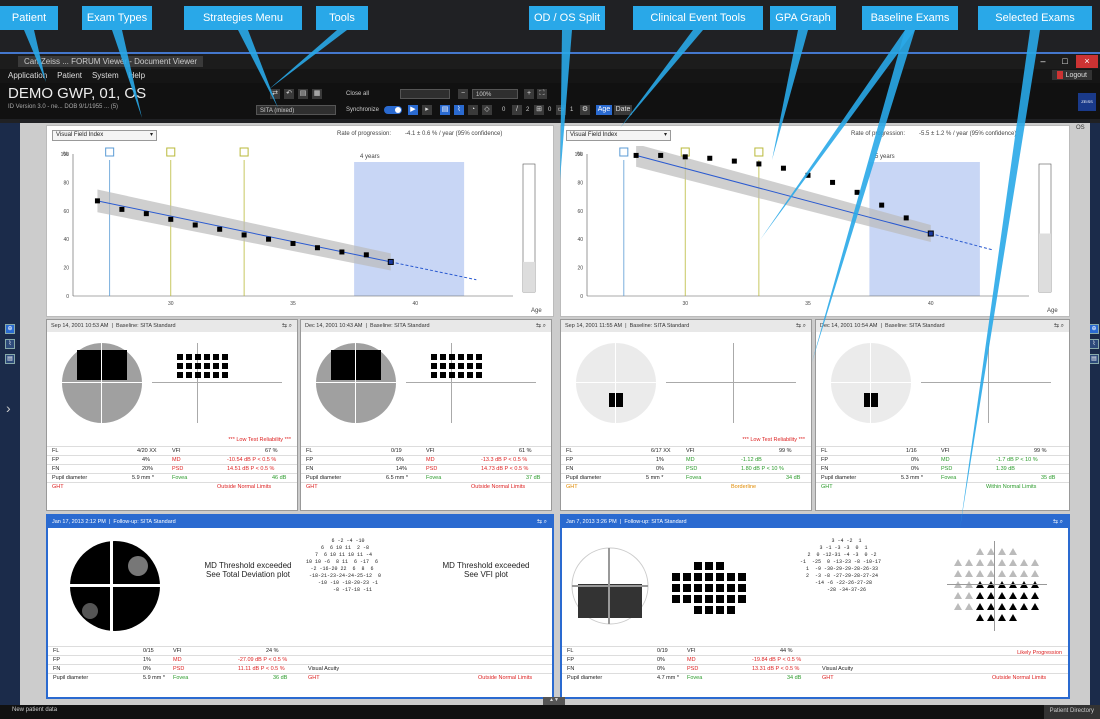 Image resolution: width=1100 pixels, height=719 pixels. What do you see at coordinates (425, 94) in the screenshot?
I see `close-all-select` at bounding box center [425, 94].